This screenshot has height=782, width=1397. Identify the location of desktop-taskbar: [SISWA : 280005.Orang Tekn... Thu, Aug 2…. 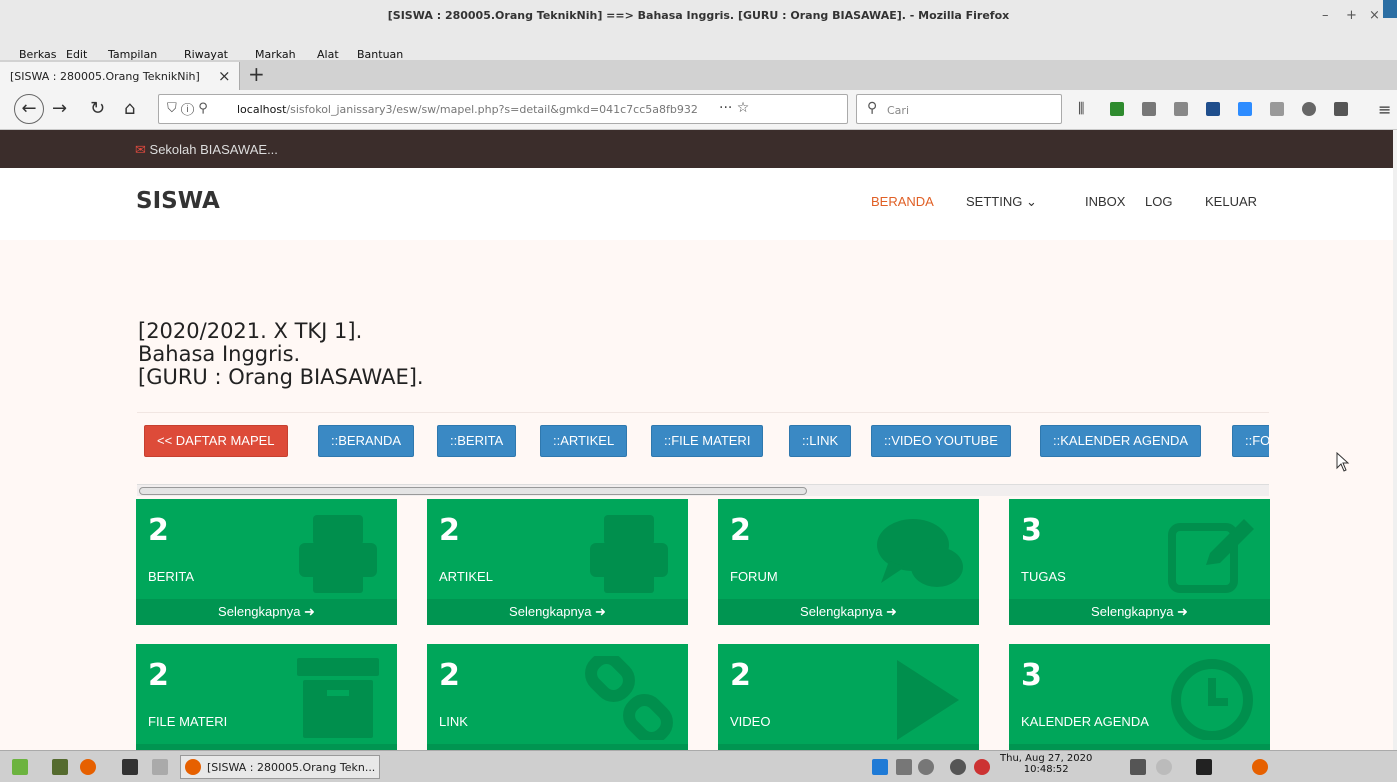
(698, 766).